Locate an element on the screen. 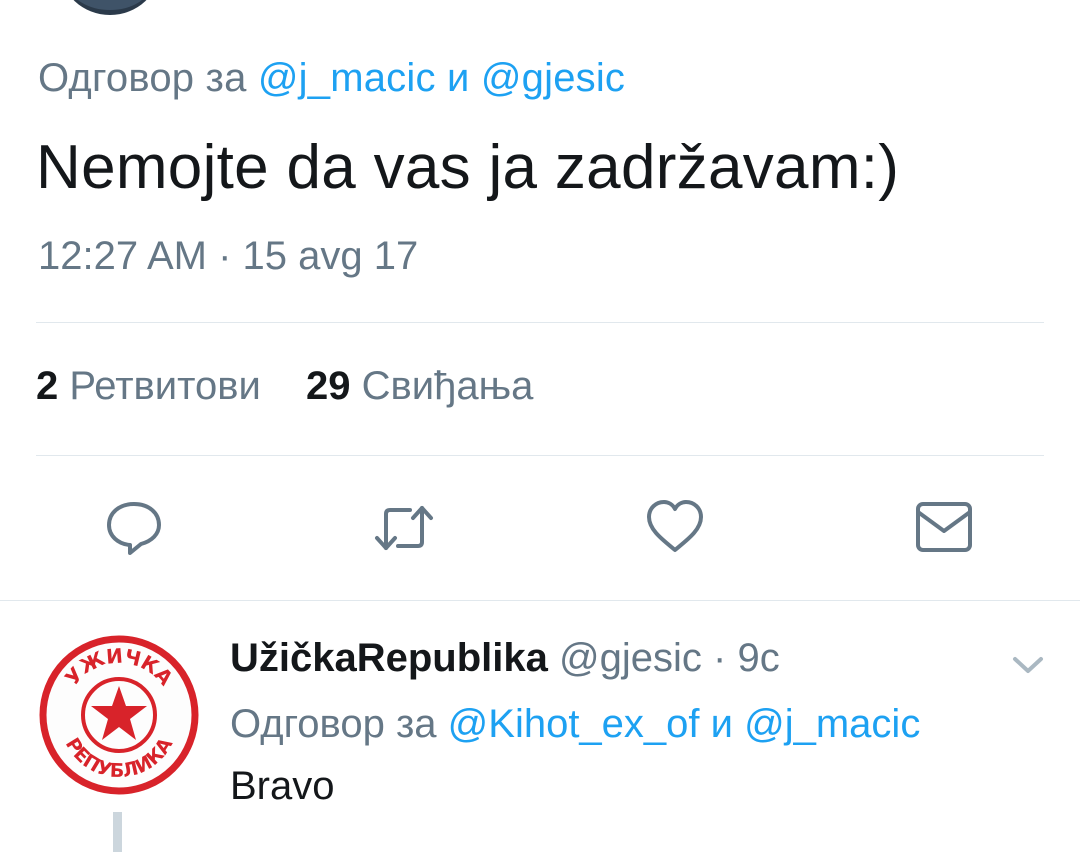 This screenshot has height=852, width=1080. action-bar is located at coordinates (540, 528).